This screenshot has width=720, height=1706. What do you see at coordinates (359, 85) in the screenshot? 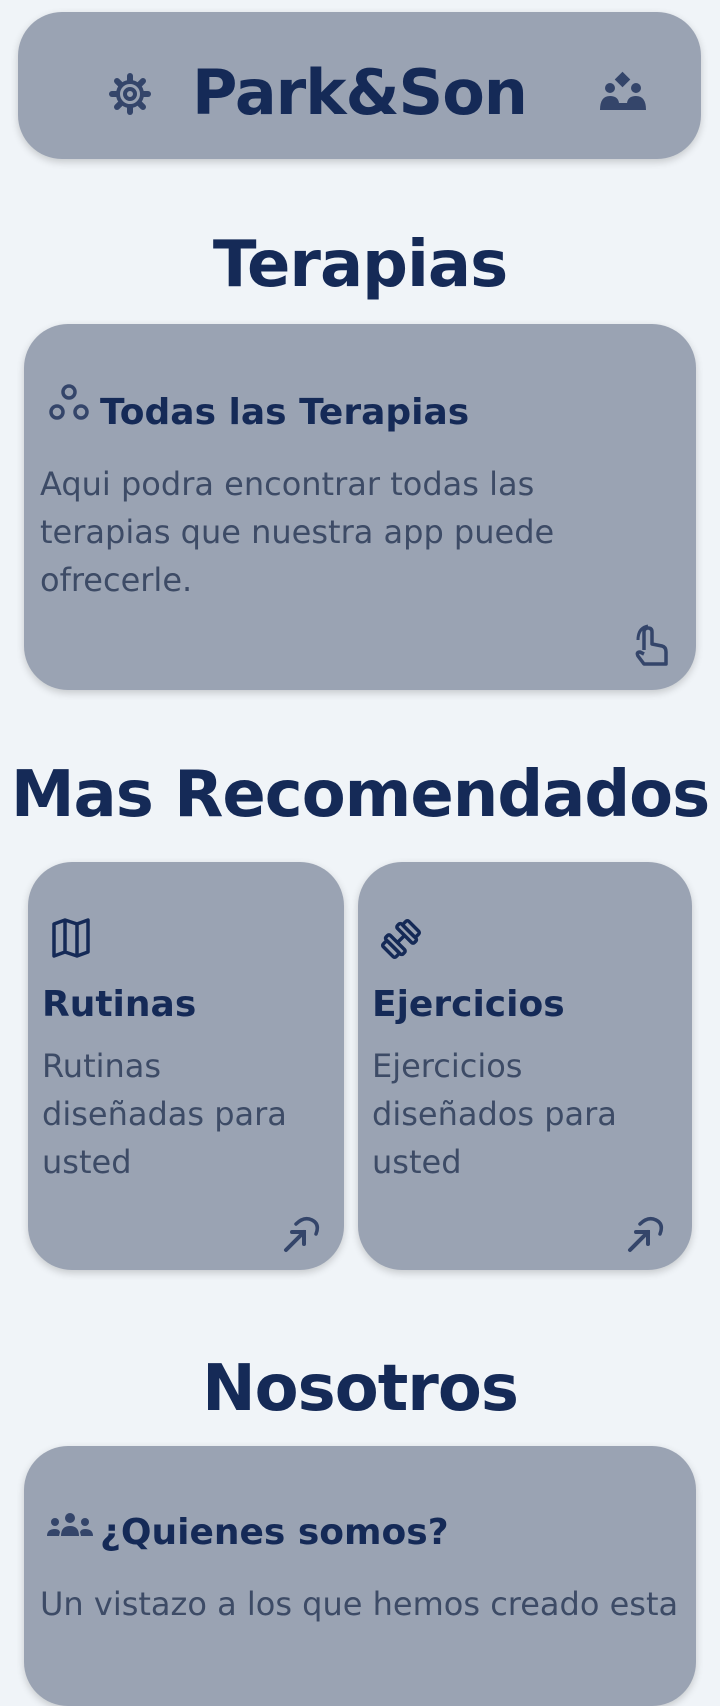
I see `app-header: Park&Son` at bounding box center [359, 85].